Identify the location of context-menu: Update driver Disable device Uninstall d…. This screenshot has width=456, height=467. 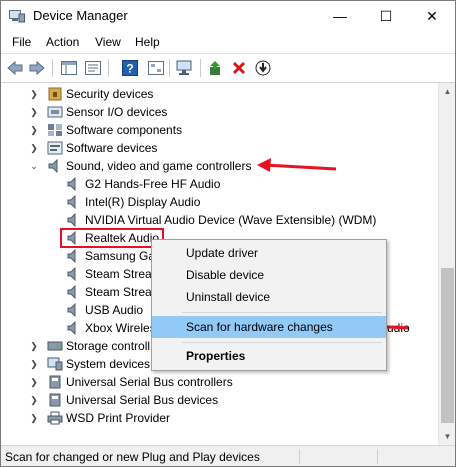
(269, 305).